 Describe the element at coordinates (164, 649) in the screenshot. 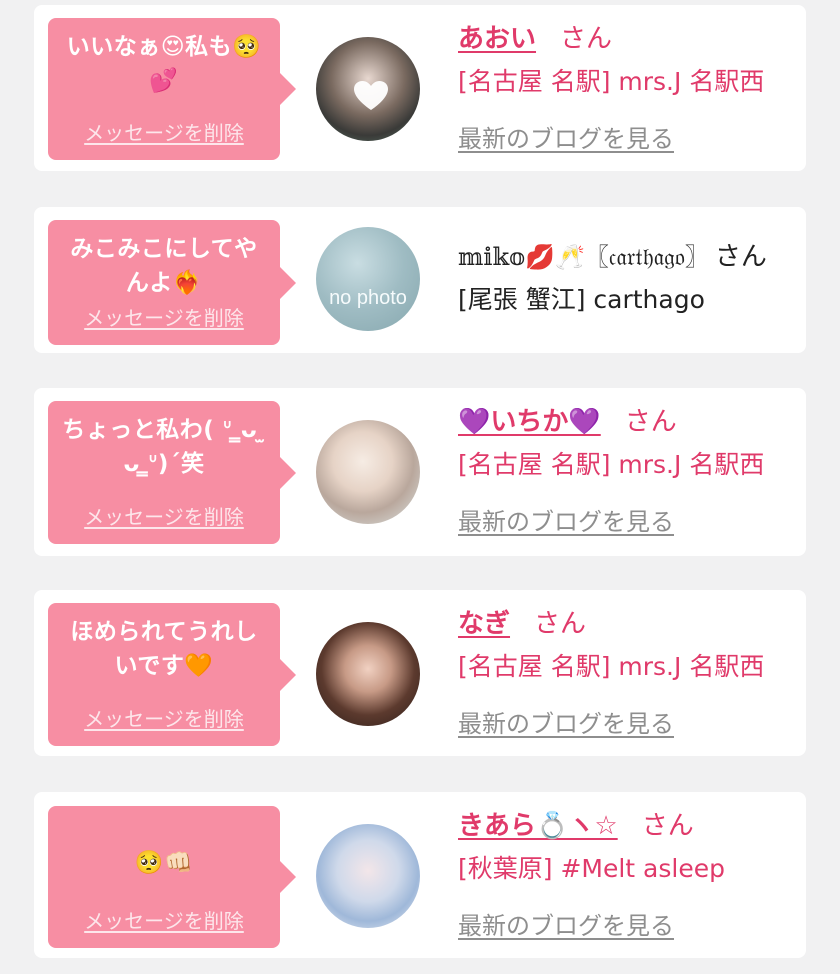

I see `message-text: ほめられてうれしいです🧡` at that location.